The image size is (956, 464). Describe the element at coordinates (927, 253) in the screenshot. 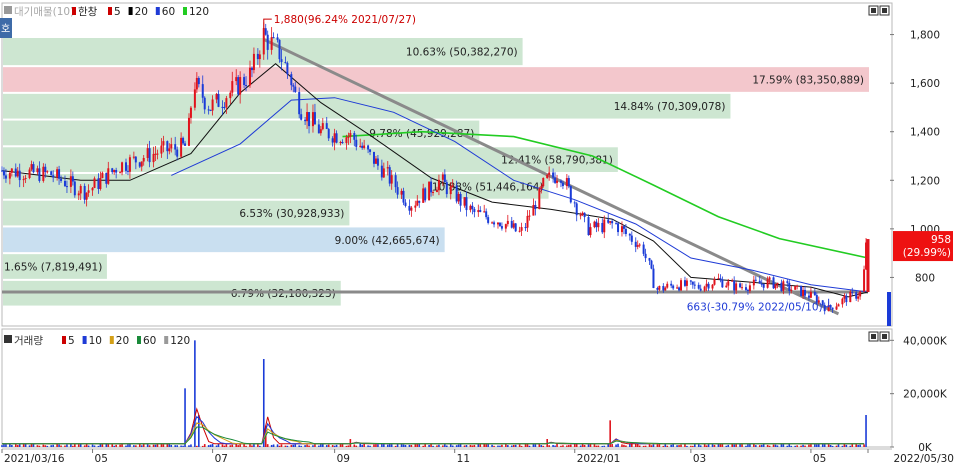

I see `last-price-change: (29.99%)` at that location.